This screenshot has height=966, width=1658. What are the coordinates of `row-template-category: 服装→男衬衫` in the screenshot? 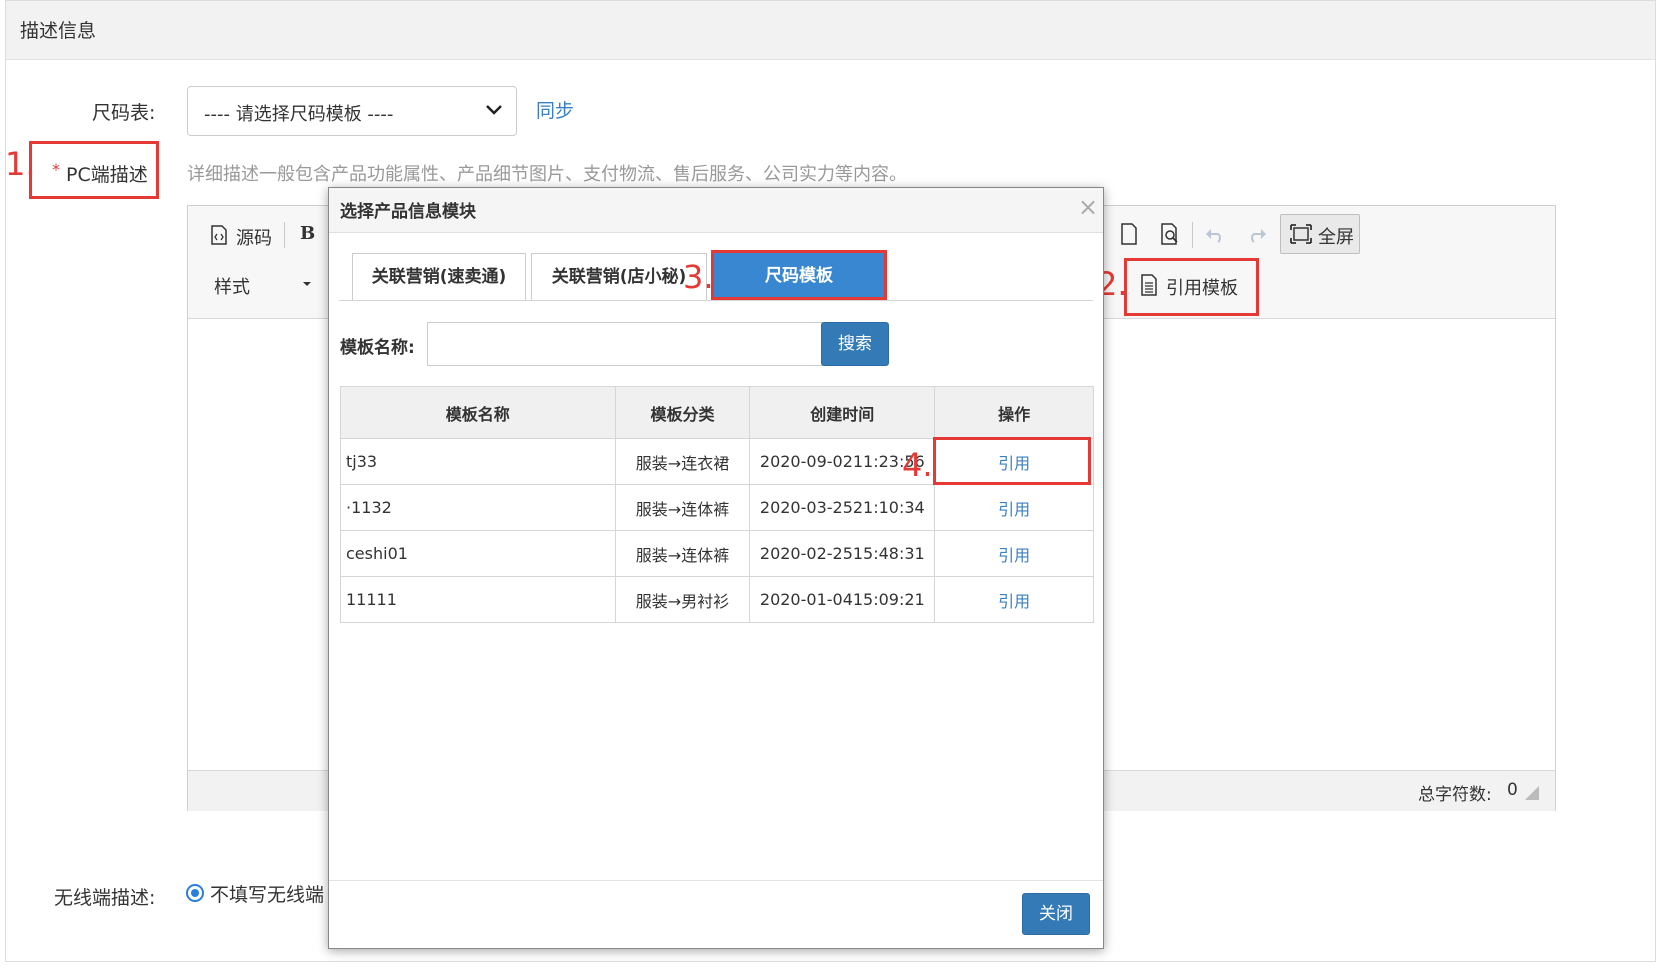 It's located at (682, 599).